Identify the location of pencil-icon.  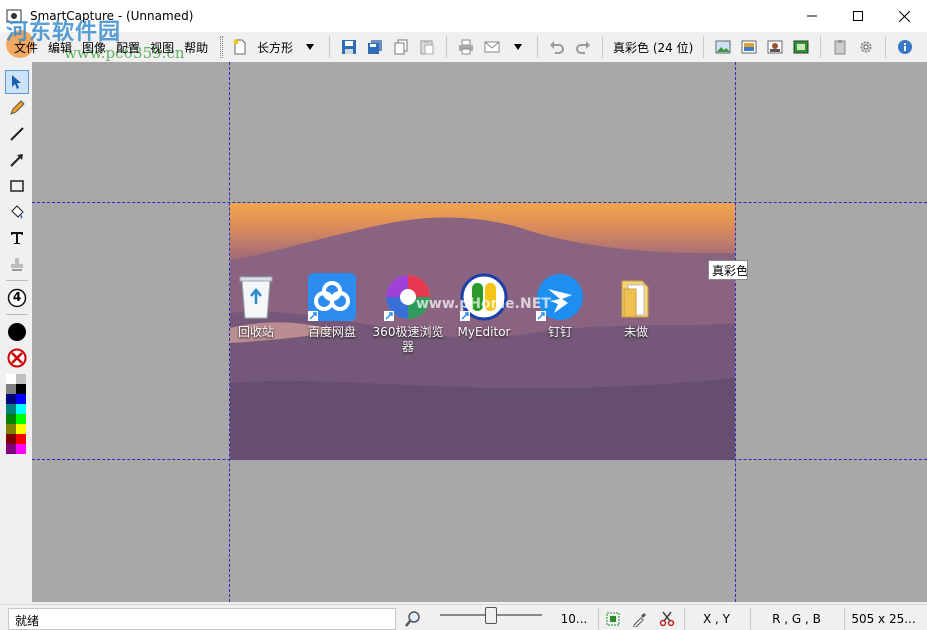
(17, 107).